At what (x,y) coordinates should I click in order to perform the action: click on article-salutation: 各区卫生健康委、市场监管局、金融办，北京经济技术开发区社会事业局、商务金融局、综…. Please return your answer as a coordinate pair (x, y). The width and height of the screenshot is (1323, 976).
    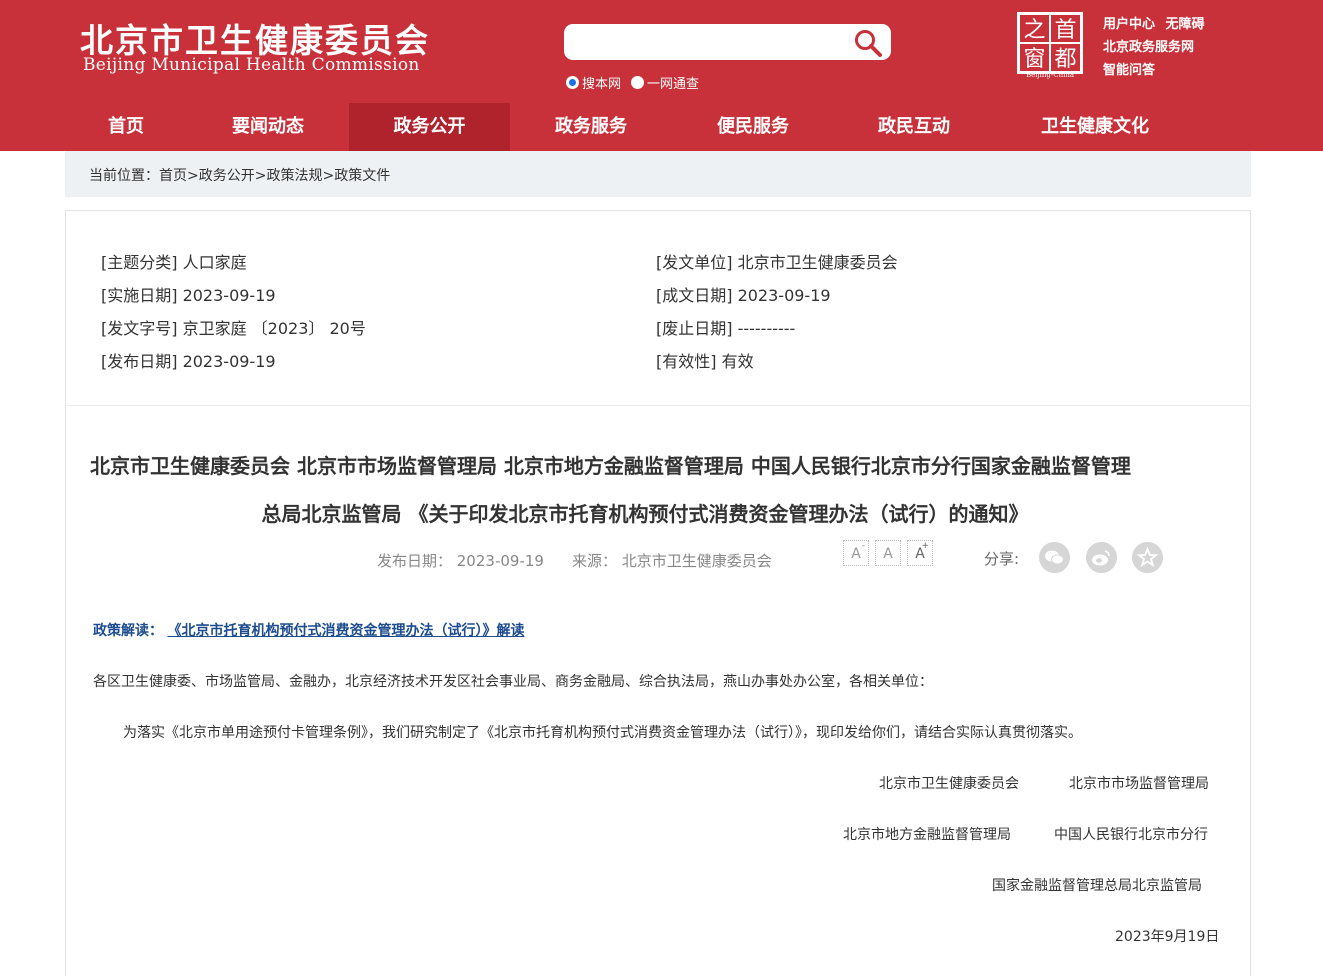
    Looking at the image, I should click on (513, 682).